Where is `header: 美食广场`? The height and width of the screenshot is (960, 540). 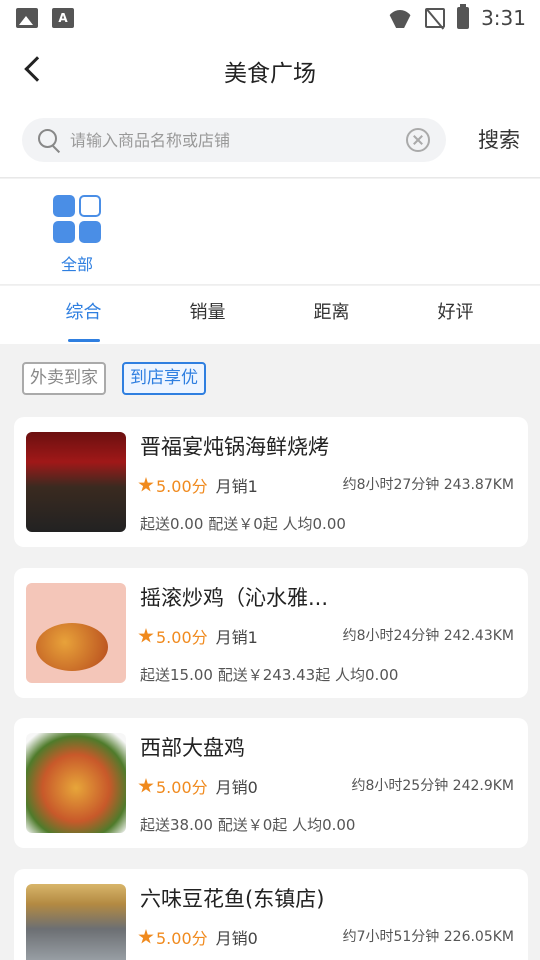 header: 美食广场 is located at coordinates (270, 70).